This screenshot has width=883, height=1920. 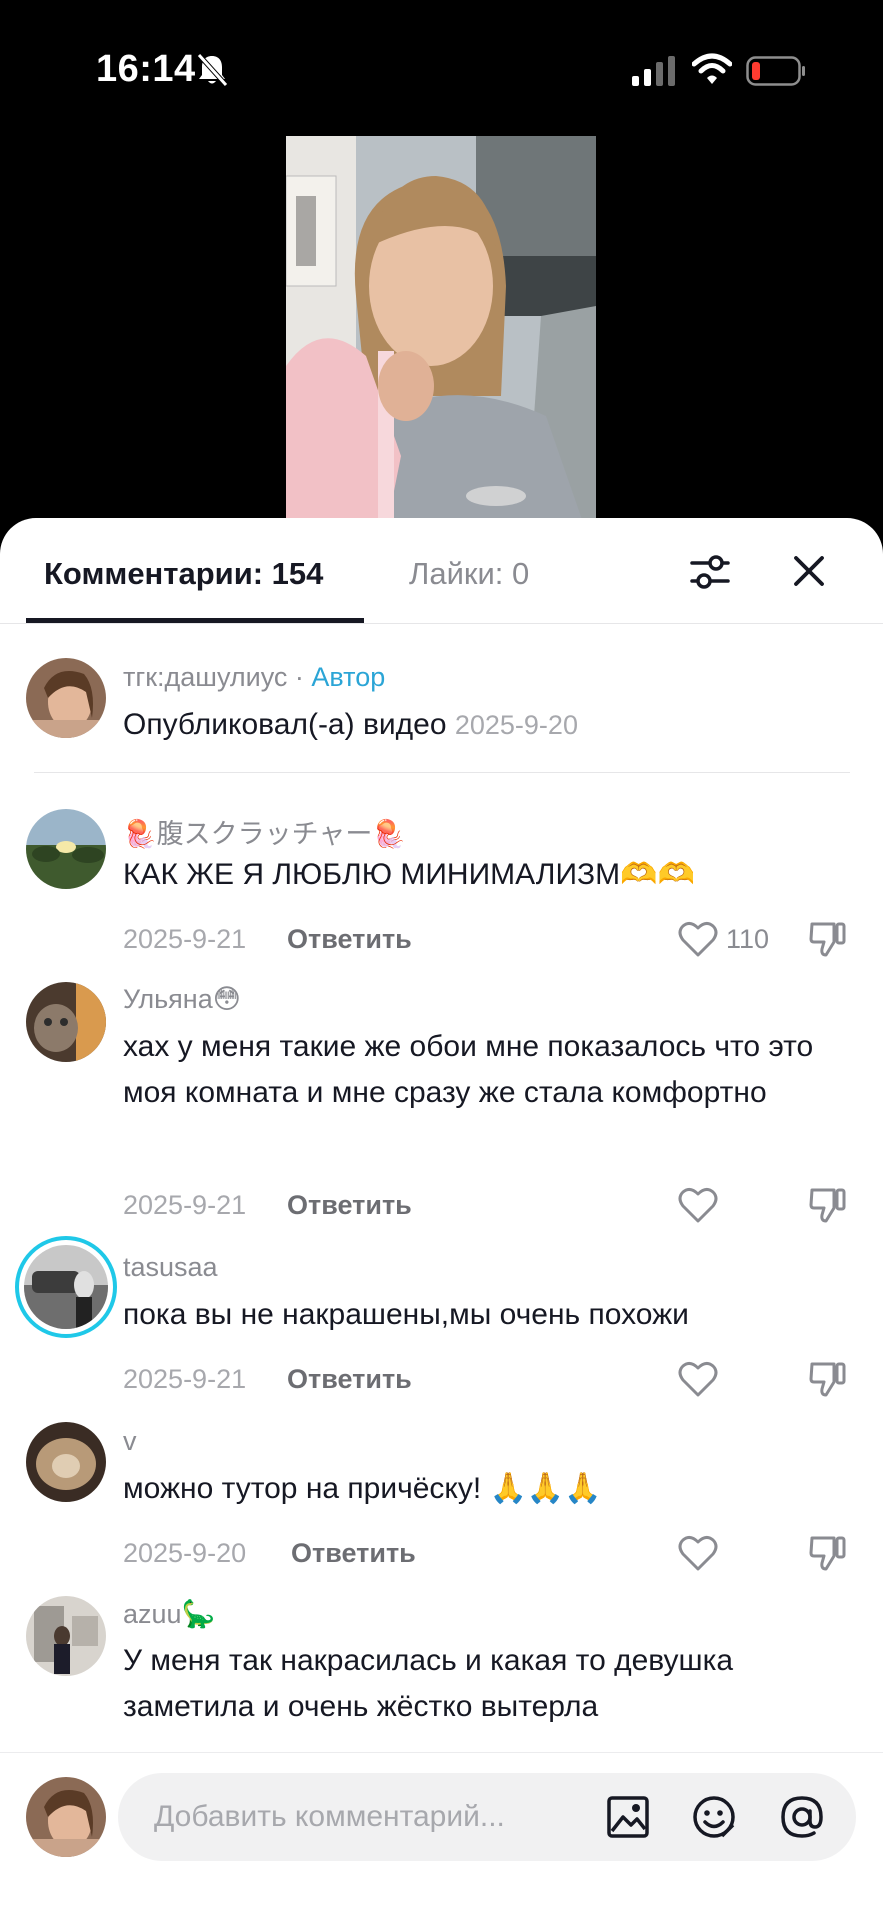 What do you see at coordinates (802, 1817) in the screenshot?
I see `at-mention-icon` at bounding box center [802, 1817].